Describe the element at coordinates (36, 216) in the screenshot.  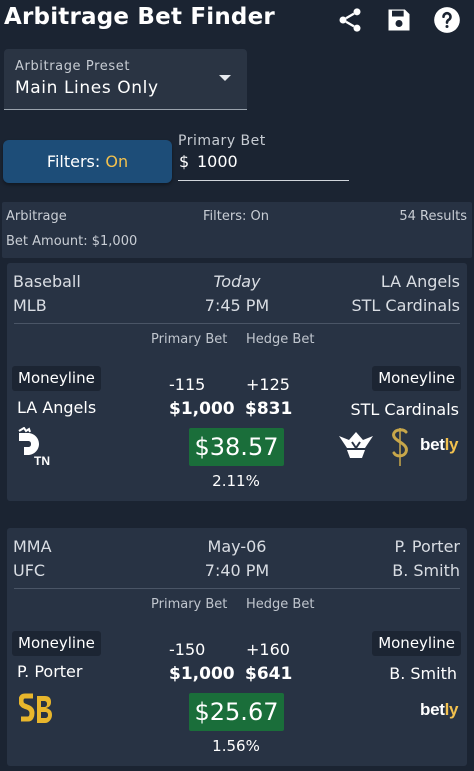
I see `summary-type: Arbitrage` at that location.